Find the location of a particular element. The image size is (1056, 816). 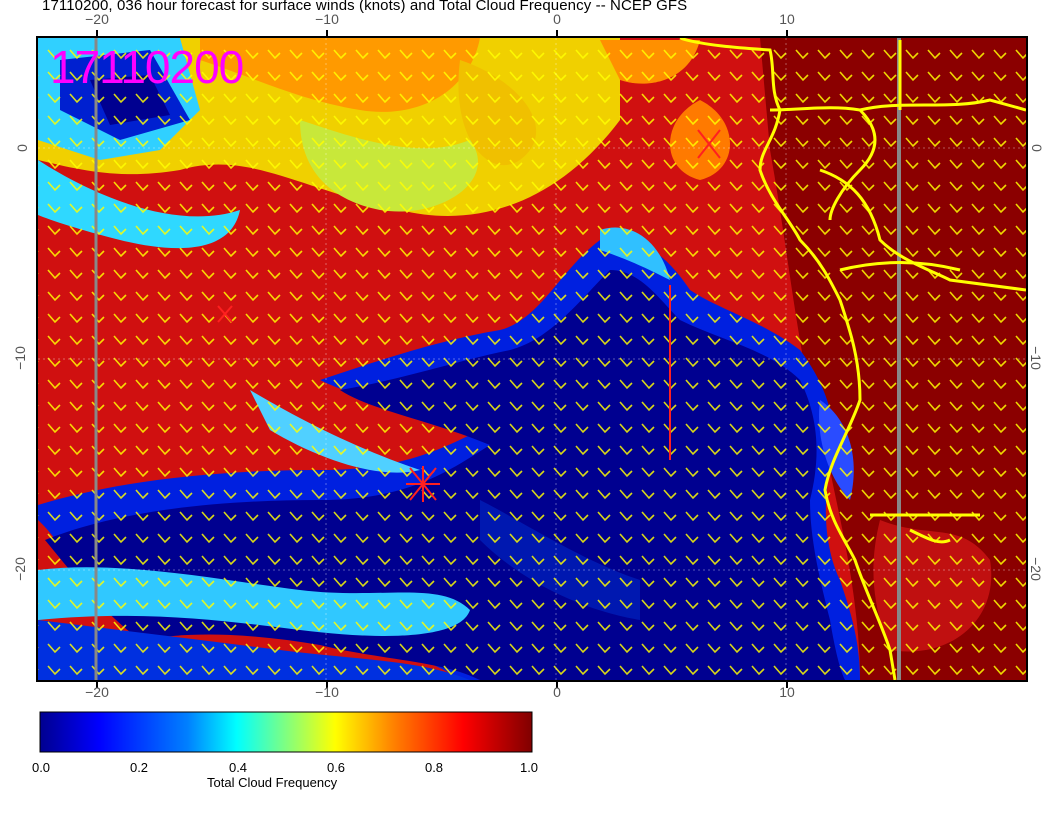

lat-label-left: −10 is located at coordinates (19, 358).